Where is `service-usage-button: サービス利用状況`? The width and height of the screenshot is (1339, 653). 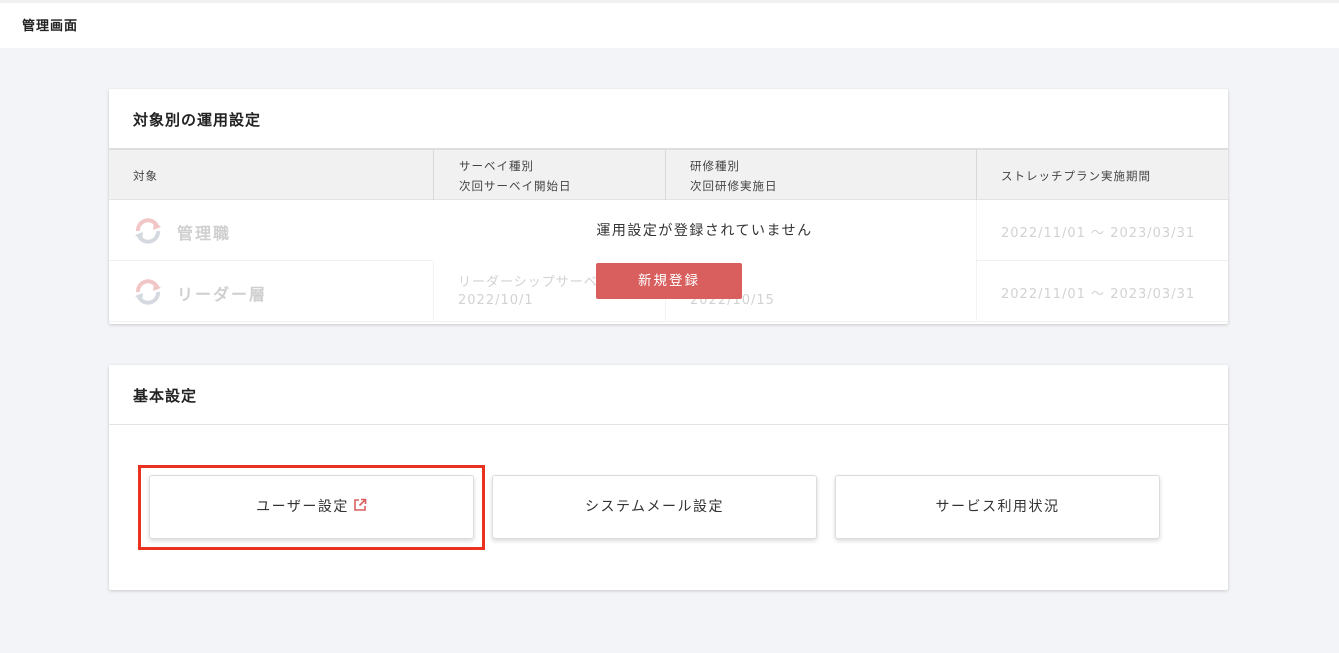
service-usage-button: サービス利用状況 is located at coordinates (997, 507).